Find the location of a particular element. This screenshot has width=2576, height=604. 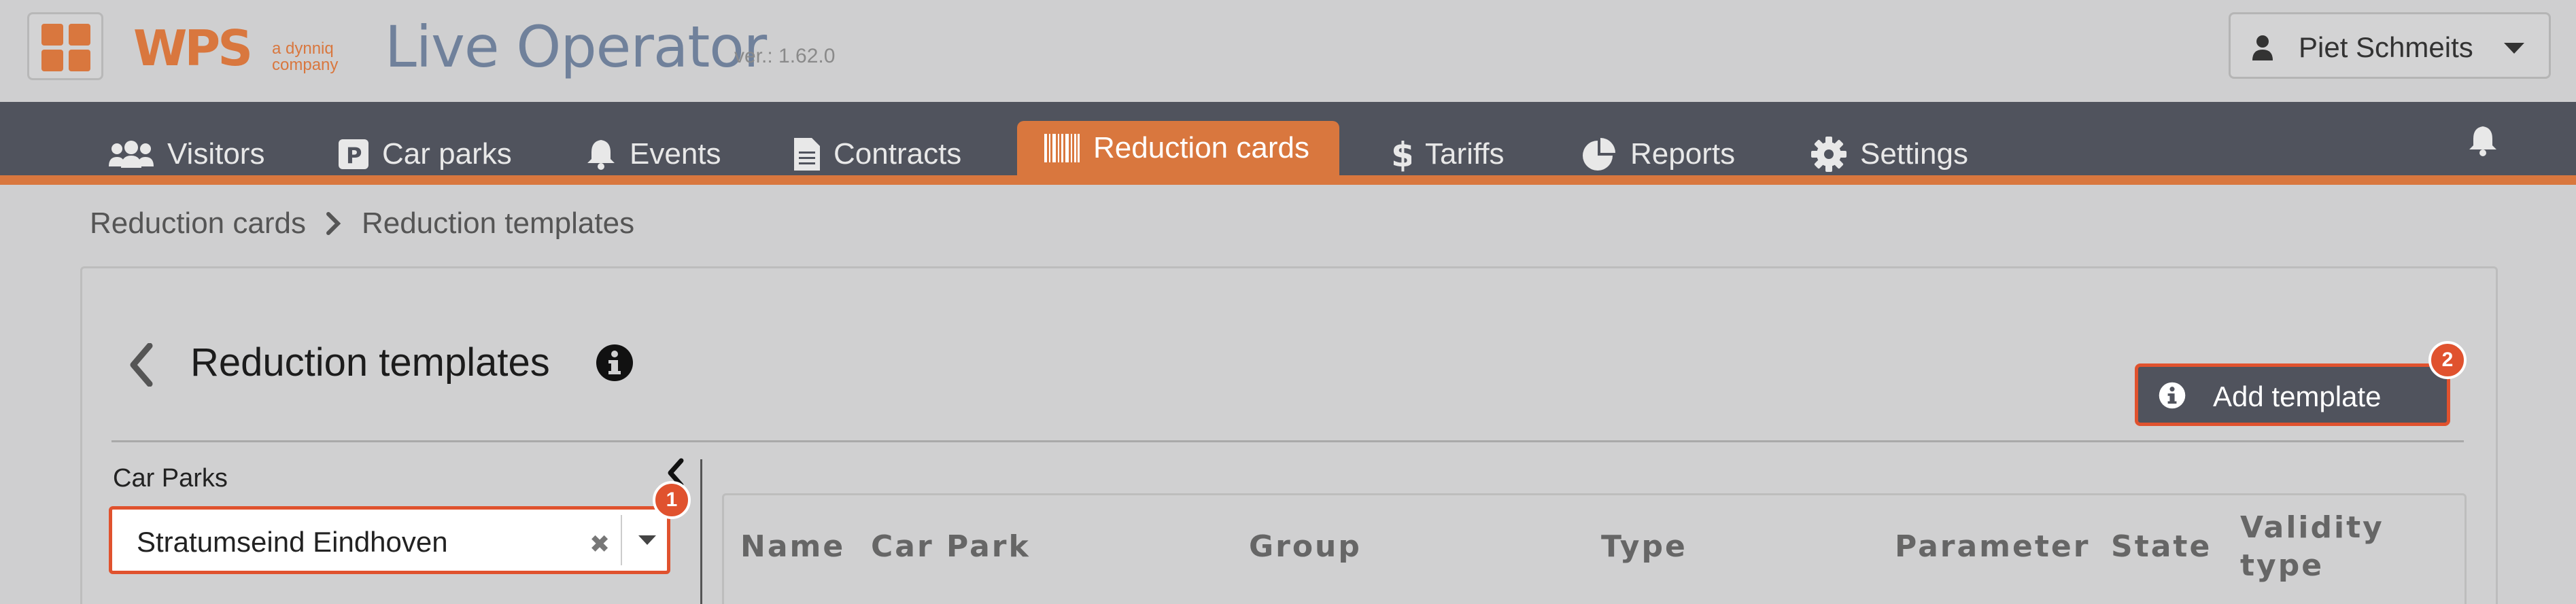

nav-item-tariffs: $ Tariffs is located at coordinates (1448, 154).